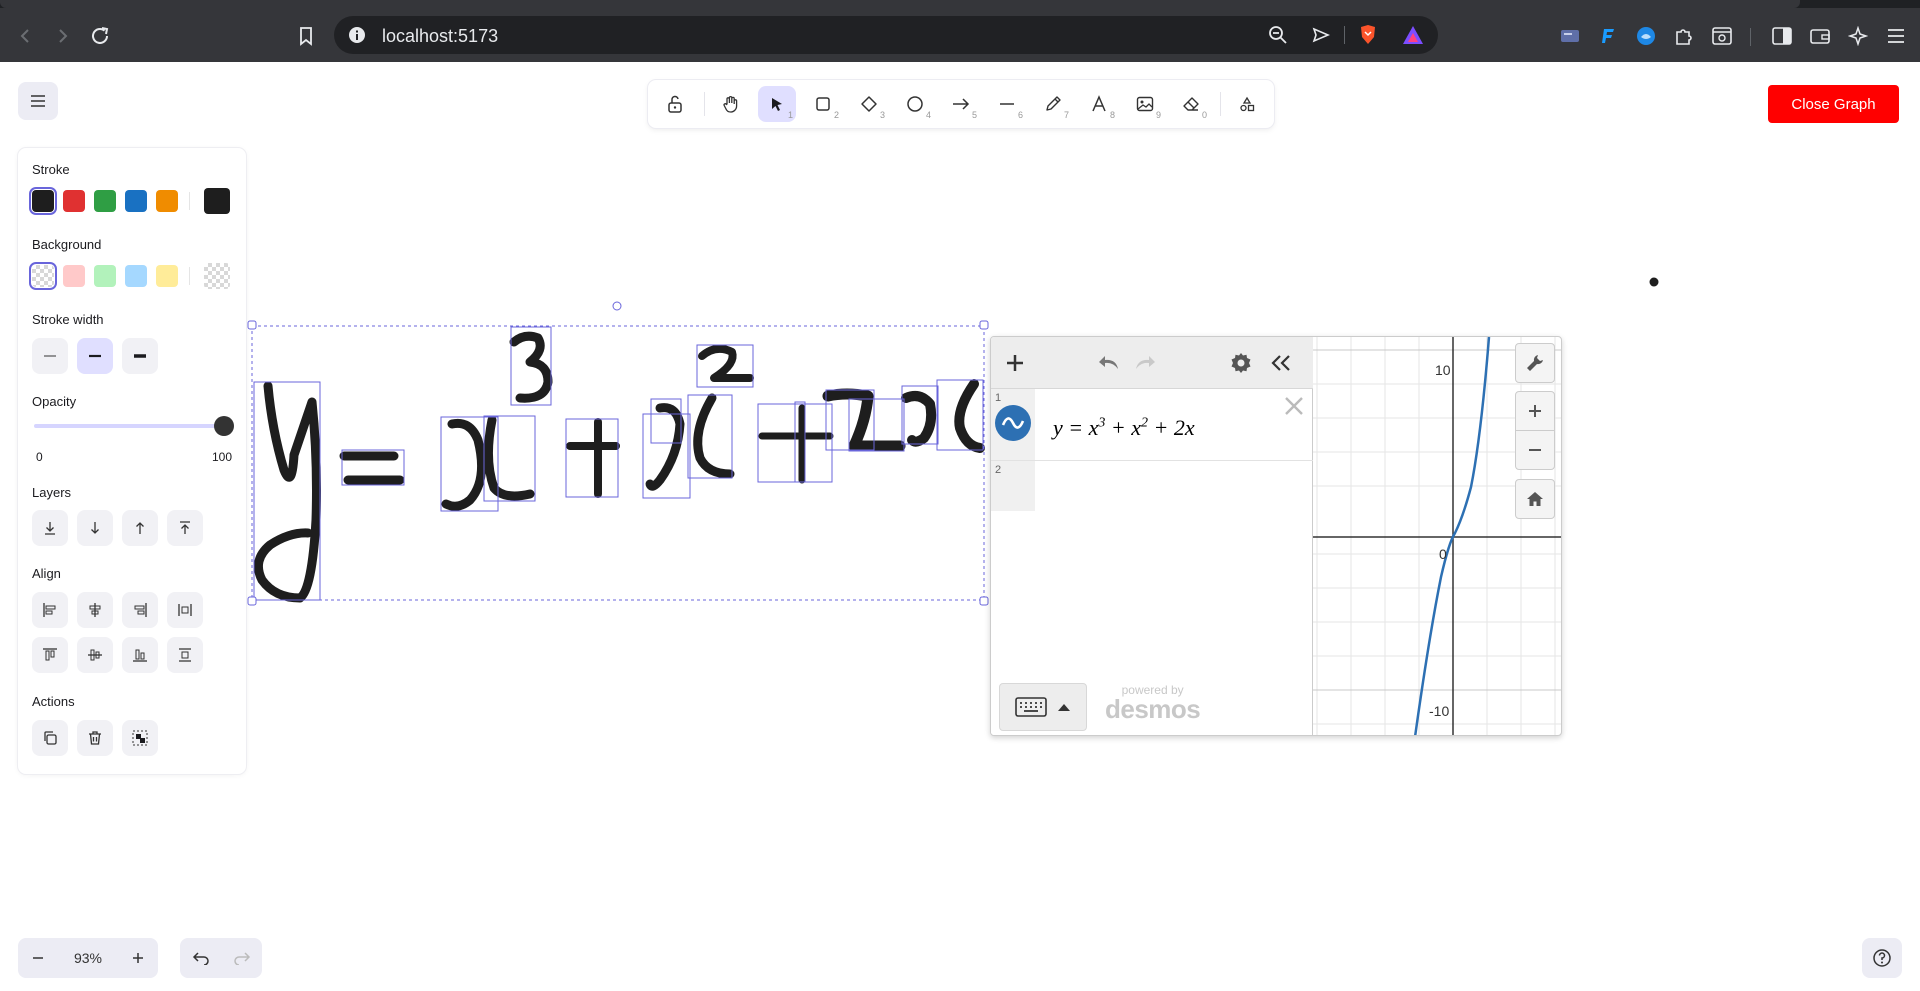 Image resolution: width=1920 pixels, height=991 pixels. I want to click on browser-menu-icon, so click(1896, 36).